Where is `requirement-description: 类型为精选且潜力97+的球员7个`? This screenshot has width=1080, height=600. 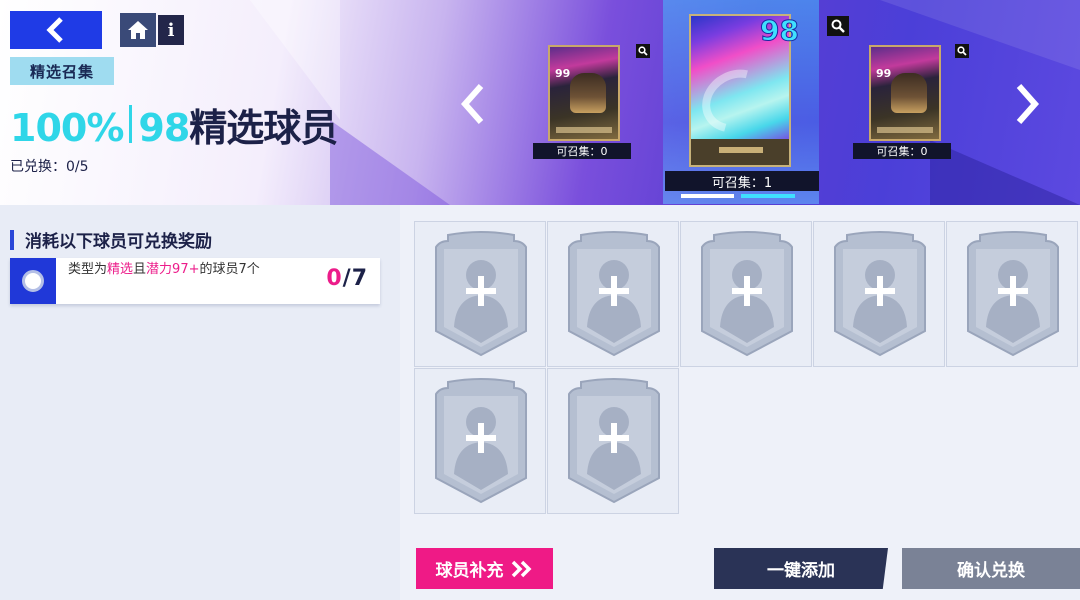
requirement-description: 类型为精选且潜力97+的球员7个 is located at coordinates (164, 269).